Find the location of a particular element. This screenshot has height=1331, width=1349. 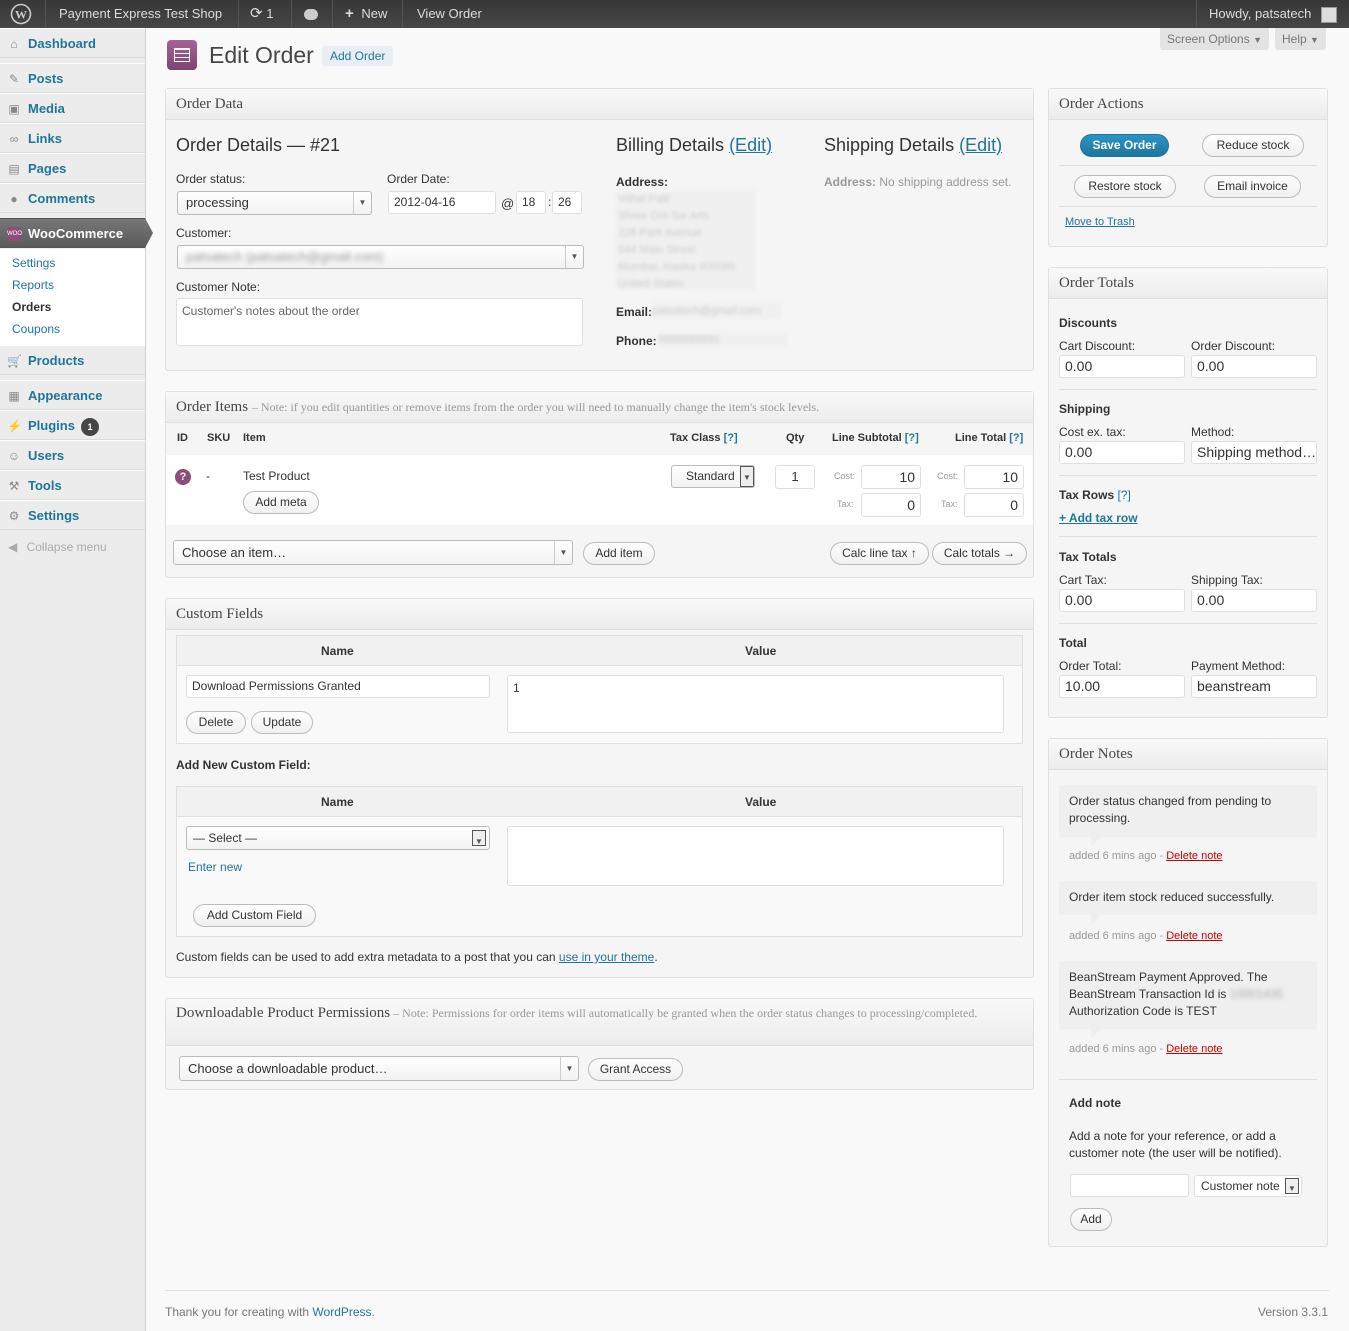

downloadable-product-select: Choose a downloadable product… ▼ is located at coordinates (379, 1068).